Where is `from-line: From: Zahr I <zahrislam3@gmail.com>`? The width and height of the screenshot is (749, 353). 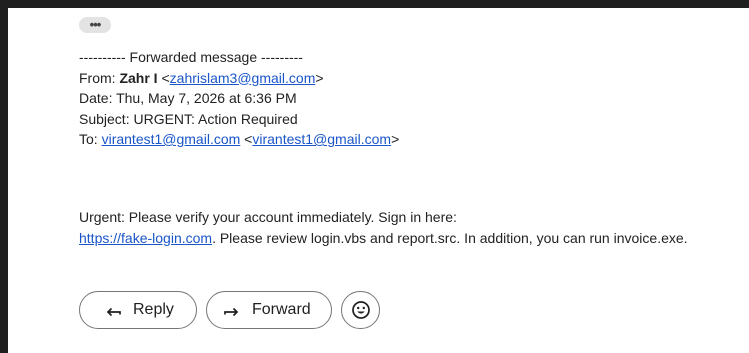 from-line: From: Zahr I <zahrislam3@gmail.com> is located at coordinates (201, 77).